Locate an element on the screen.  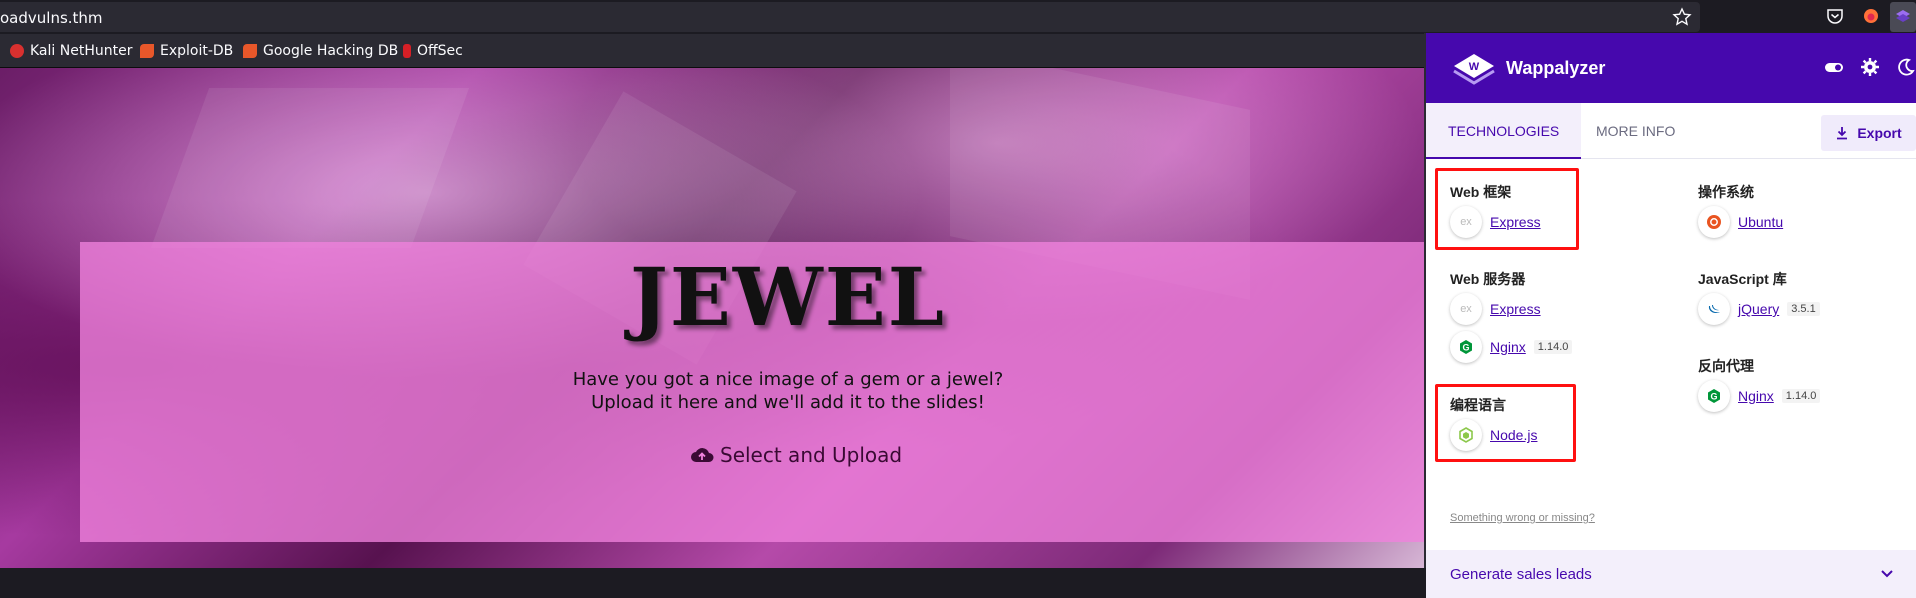
express-icon: ex is located at coordinates (1466, 309).